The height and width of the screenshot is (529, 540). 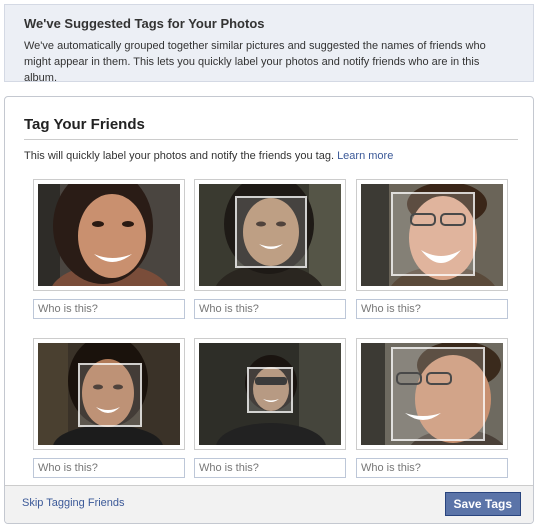 I want to click on save-tags-button: Save Tags, so click(x=482, y=504).